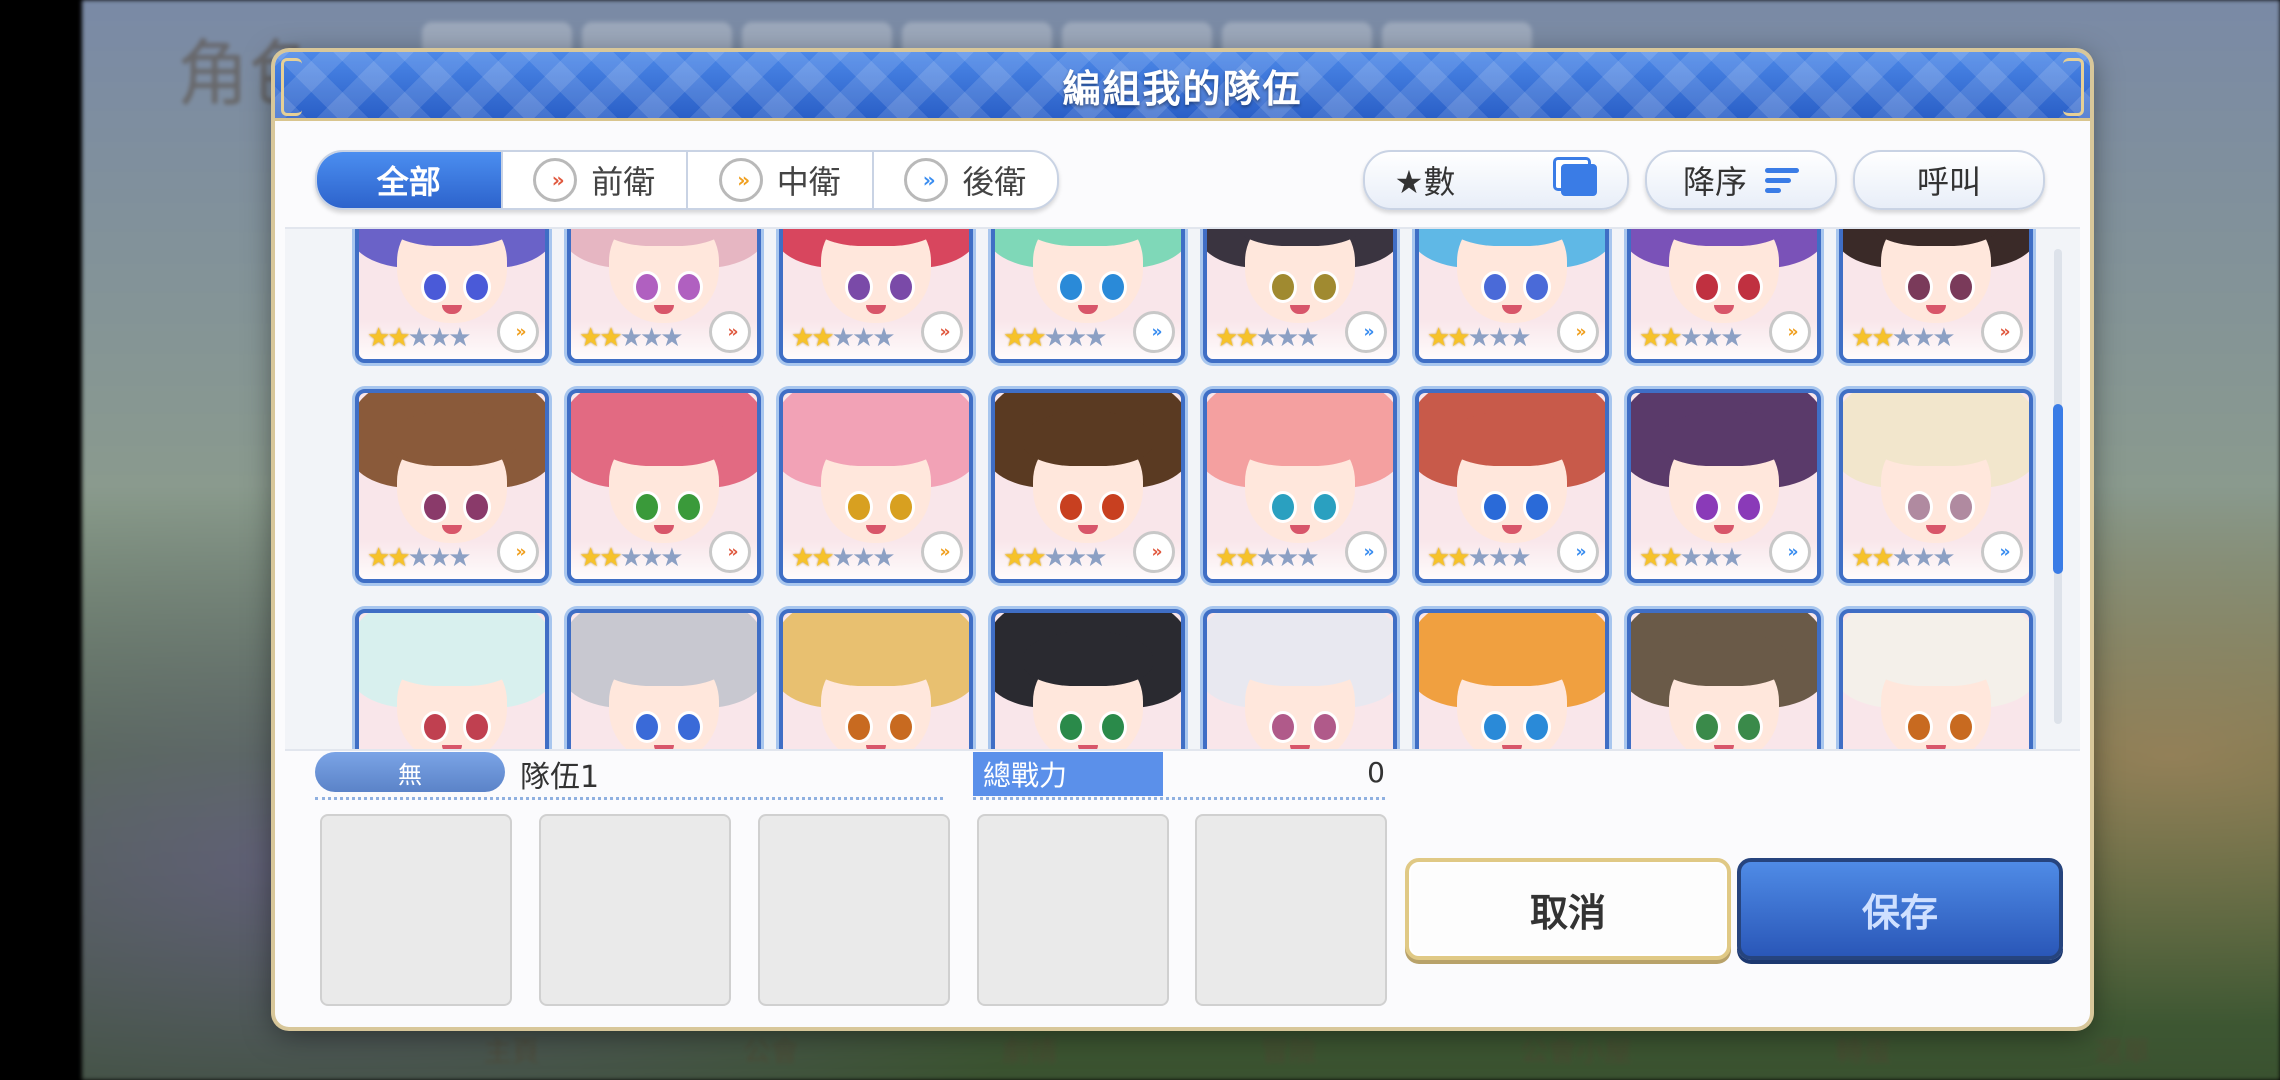 This screenshot has width=2280, height=1080. I want to click on save-button: 保存, so click(1900, 909).